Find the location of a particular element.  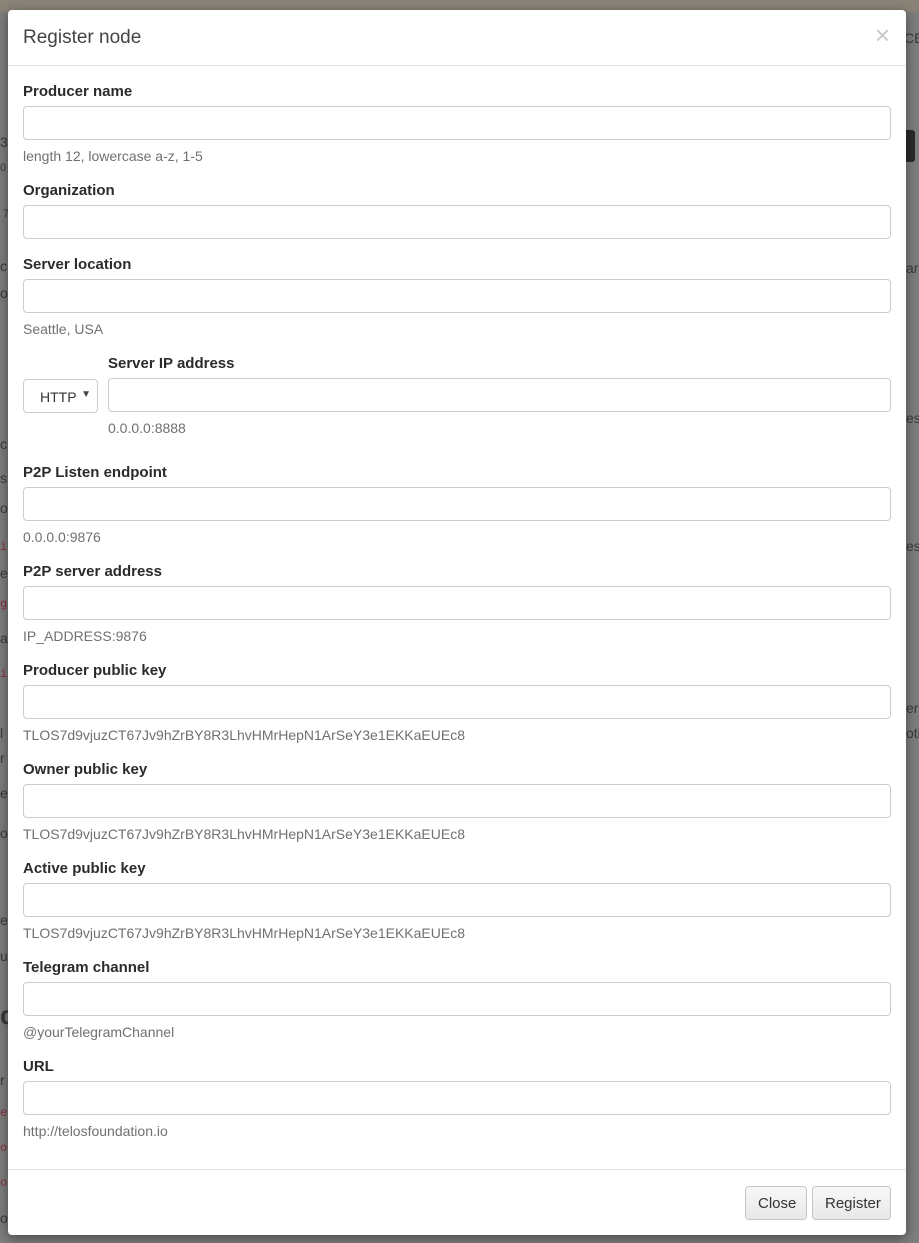

organization-label: Organization is located at coordinates (69, 190).